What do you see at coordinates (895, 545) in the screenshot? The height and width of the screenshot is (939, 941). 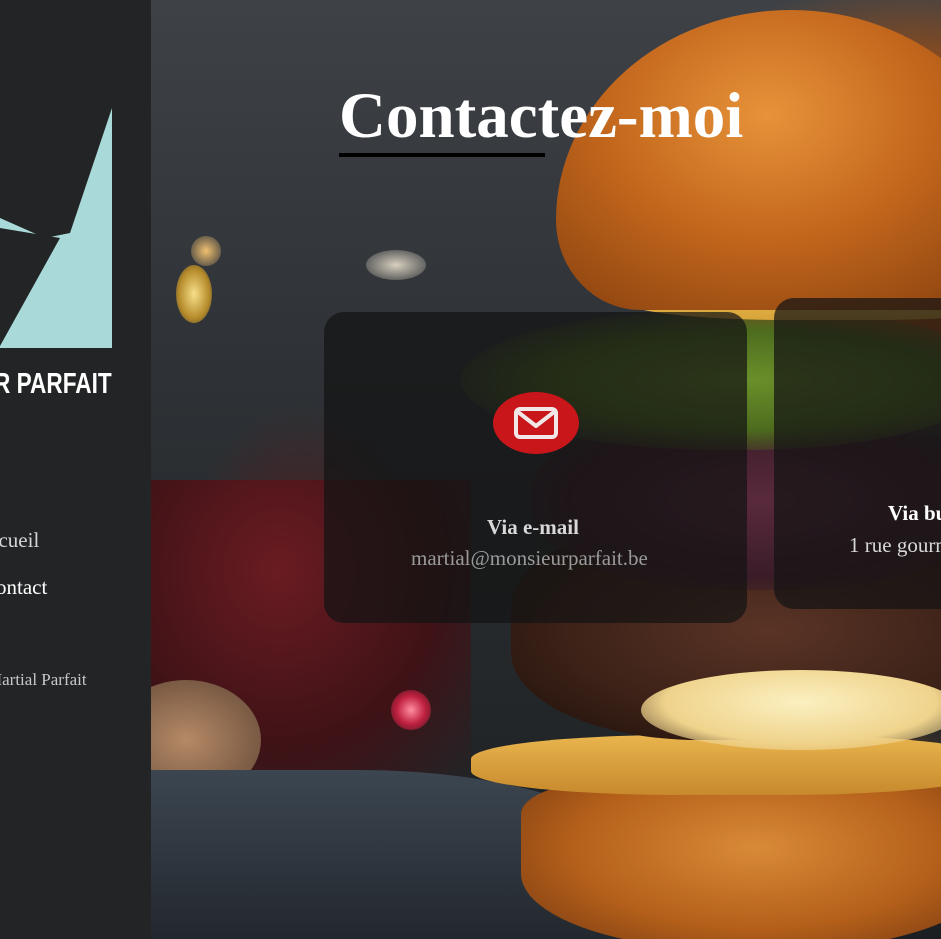 I see `bureau-address: 1 rue gourmande` at bounding box center [895, 545].